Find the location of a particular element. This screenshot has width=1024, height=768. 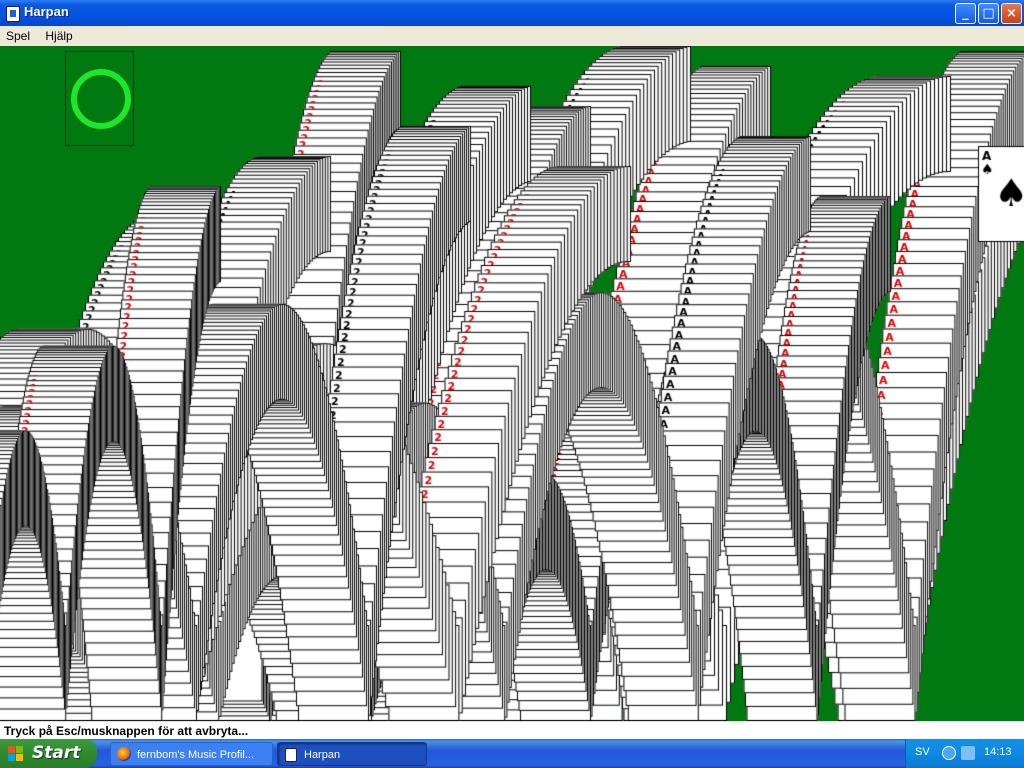

window-title: Harpan is located at coordinates (46, 11).